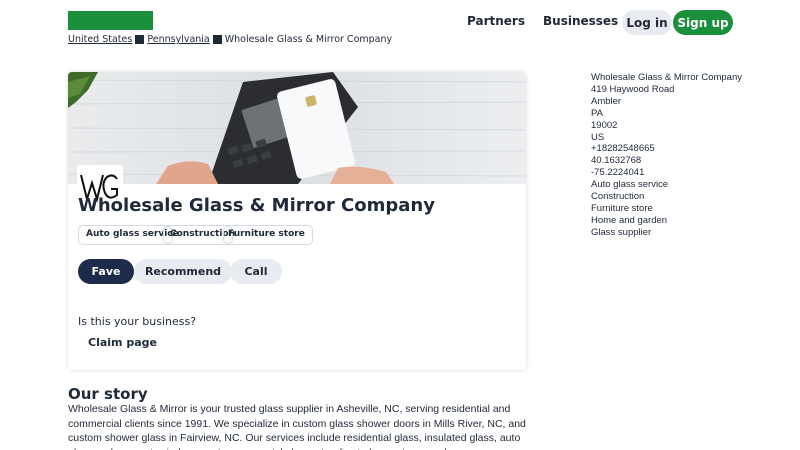  I want to click on detail-longitude: -75.2224041, so click(618, 173).